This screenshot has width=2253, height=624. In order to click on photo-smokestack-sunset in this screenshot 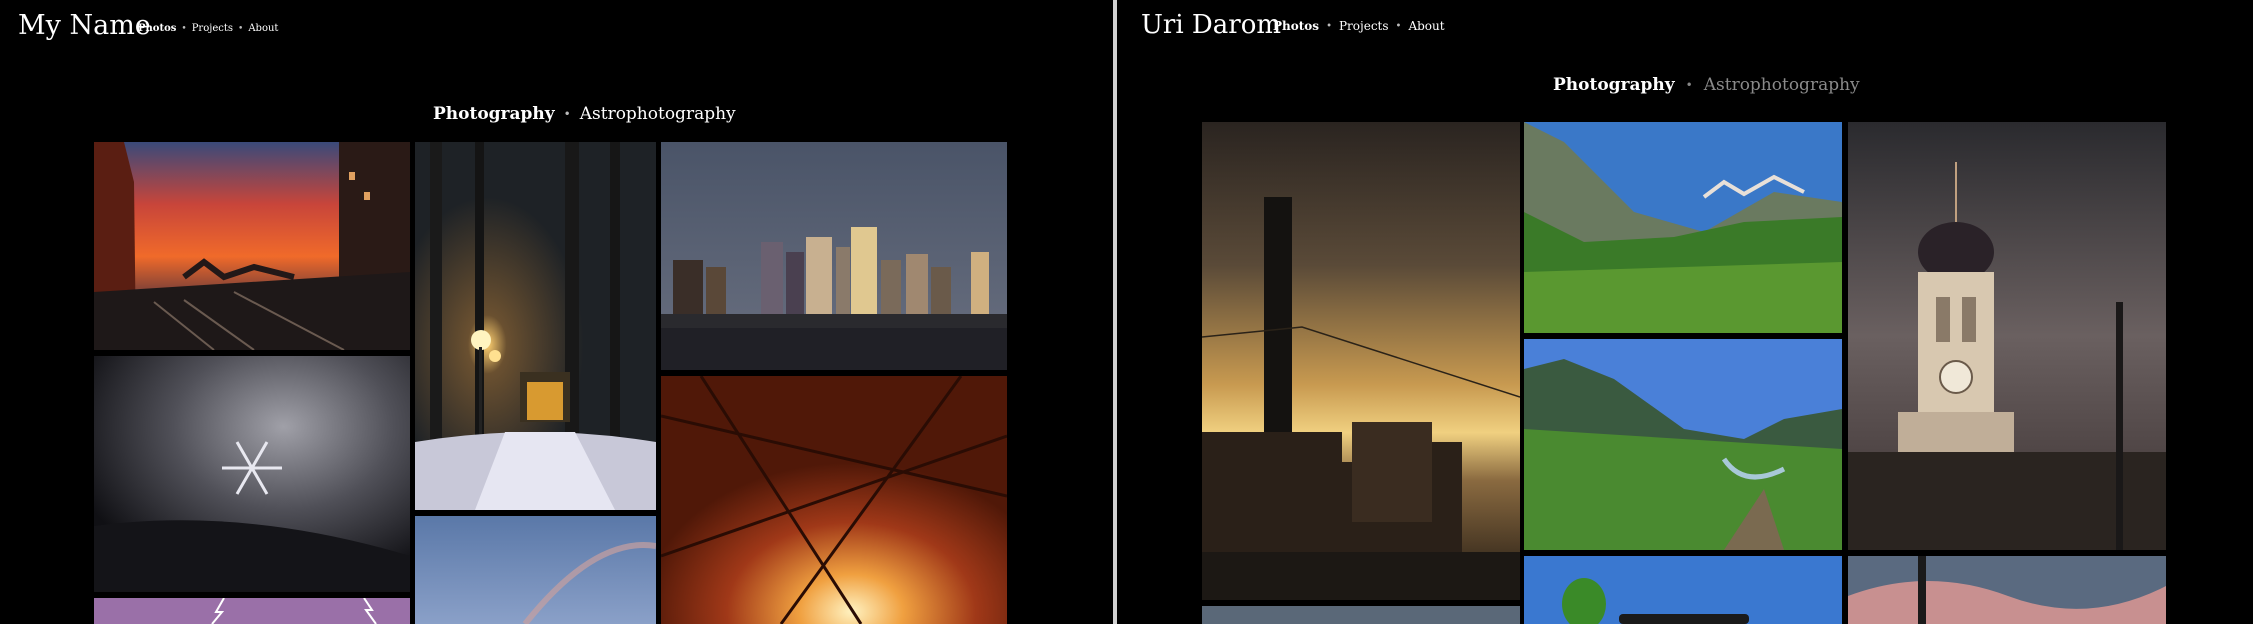, I will do `click(1361, 361)`.